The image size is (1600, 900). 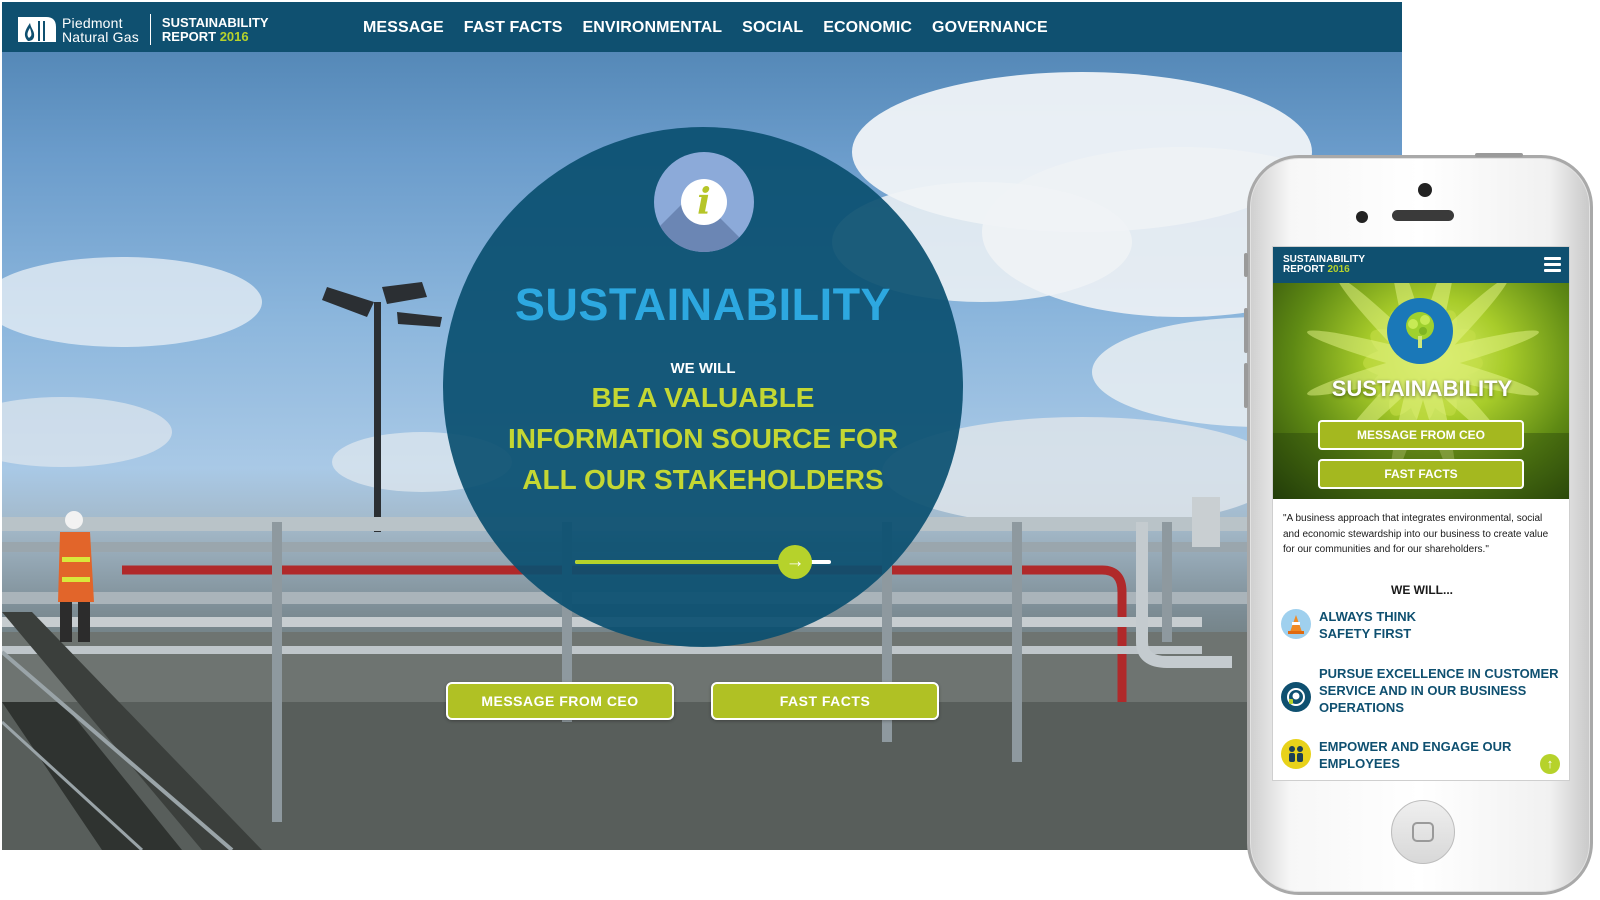 What do you see at coordinates (703, 397) in the screenshot?
I see `mission-line-1: BE A VALUABLE` at bounding box center [703, 397].